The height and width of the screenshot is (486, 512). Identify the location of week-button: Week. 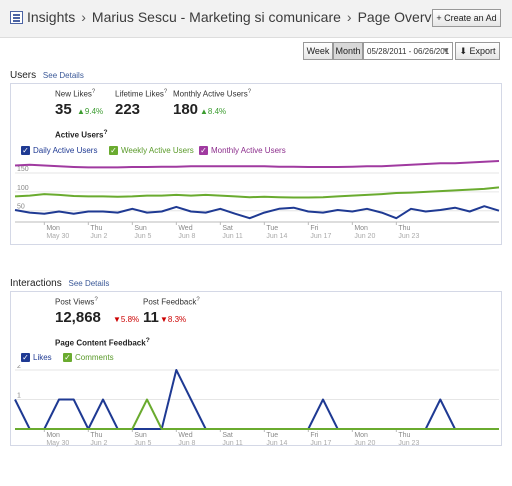
(318, 51).